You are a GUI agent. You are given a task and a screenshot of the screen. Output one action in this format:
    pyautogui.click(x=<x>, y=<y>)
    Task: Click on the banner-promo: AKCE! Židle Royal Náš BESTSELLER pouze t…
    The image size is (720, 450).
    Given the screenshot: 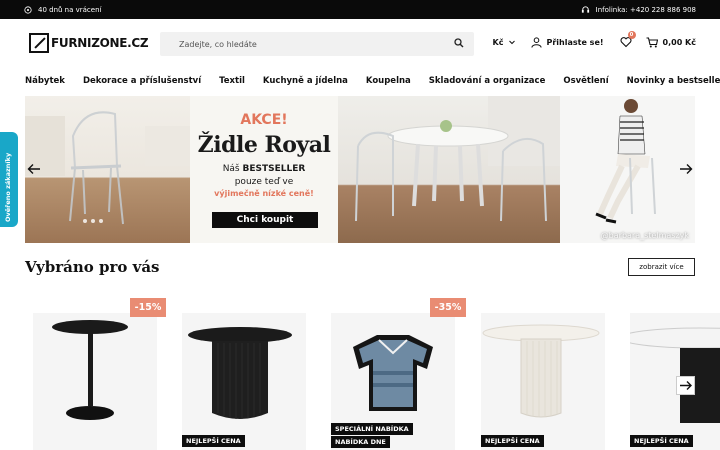 What is the action you would take?
    pyautogui.click(x=264, y=169)
    